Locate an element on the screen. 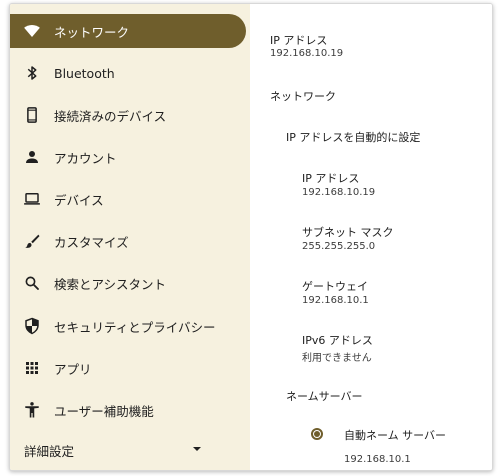 Image resolution: width=500 pixels, height=476 pixels. laptop-icon is located at coordinates (32, 199).